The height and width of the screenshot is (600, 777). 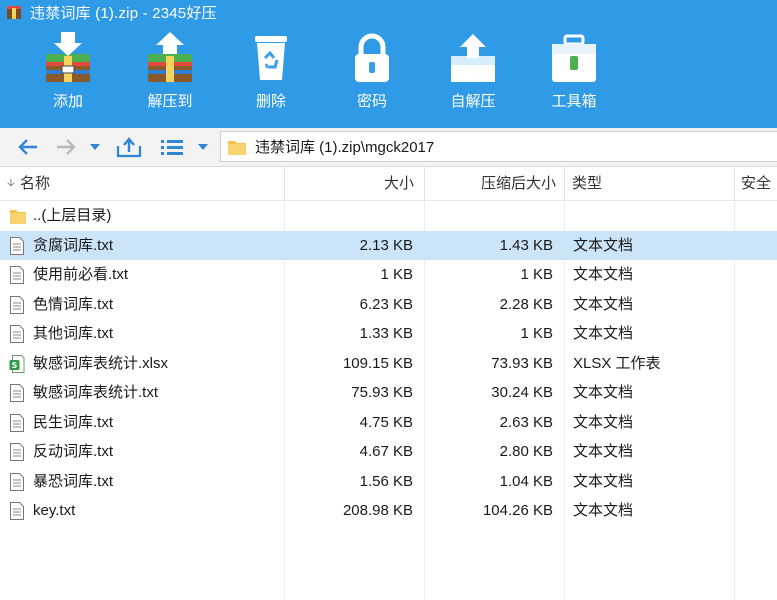 I want to click on file-compressed-size: 2.80 KB, so click(x=526, y=451).